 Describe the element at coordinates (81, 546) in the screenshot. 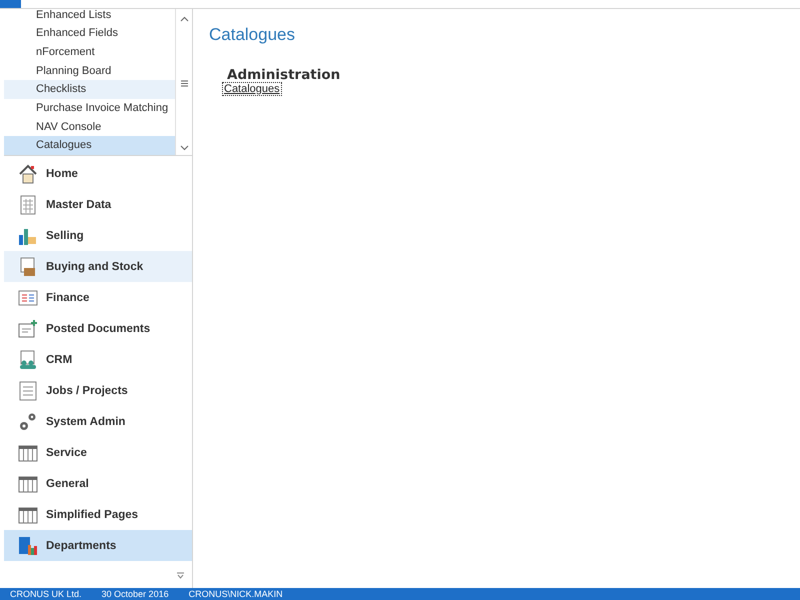

I see `navigation-label: Departments` at that location.